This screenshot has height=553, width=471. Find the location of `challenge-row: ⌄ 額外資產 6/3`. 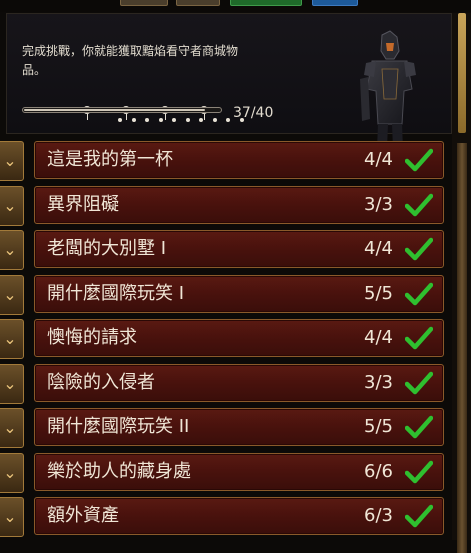

challenge-row: ⌄ 額外資產 6/3 is located at coordinates (226, 516).